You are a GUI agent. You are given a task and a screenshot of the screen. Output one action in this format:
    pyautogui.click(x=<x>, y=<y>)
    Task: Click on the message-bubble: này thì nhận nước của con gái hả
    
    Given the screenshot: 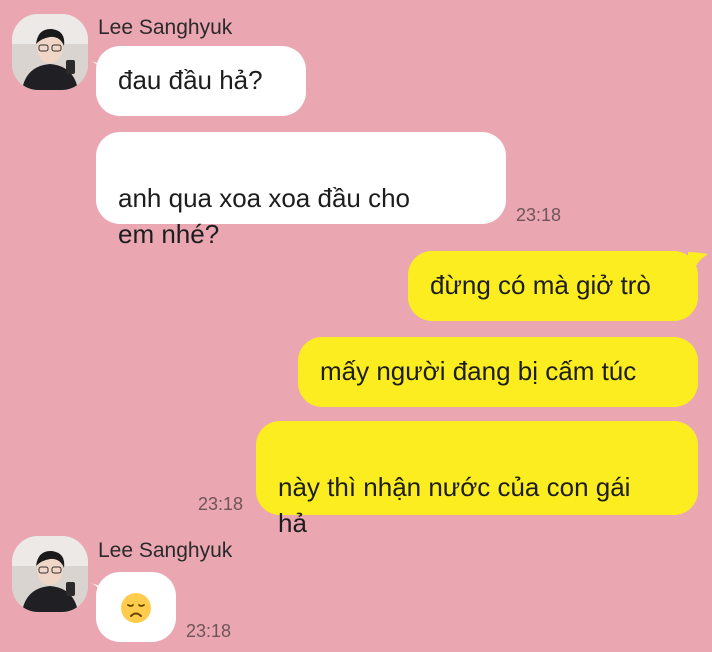 What is the action you would take?
    pyautogui.click(x=477, y=479)
    